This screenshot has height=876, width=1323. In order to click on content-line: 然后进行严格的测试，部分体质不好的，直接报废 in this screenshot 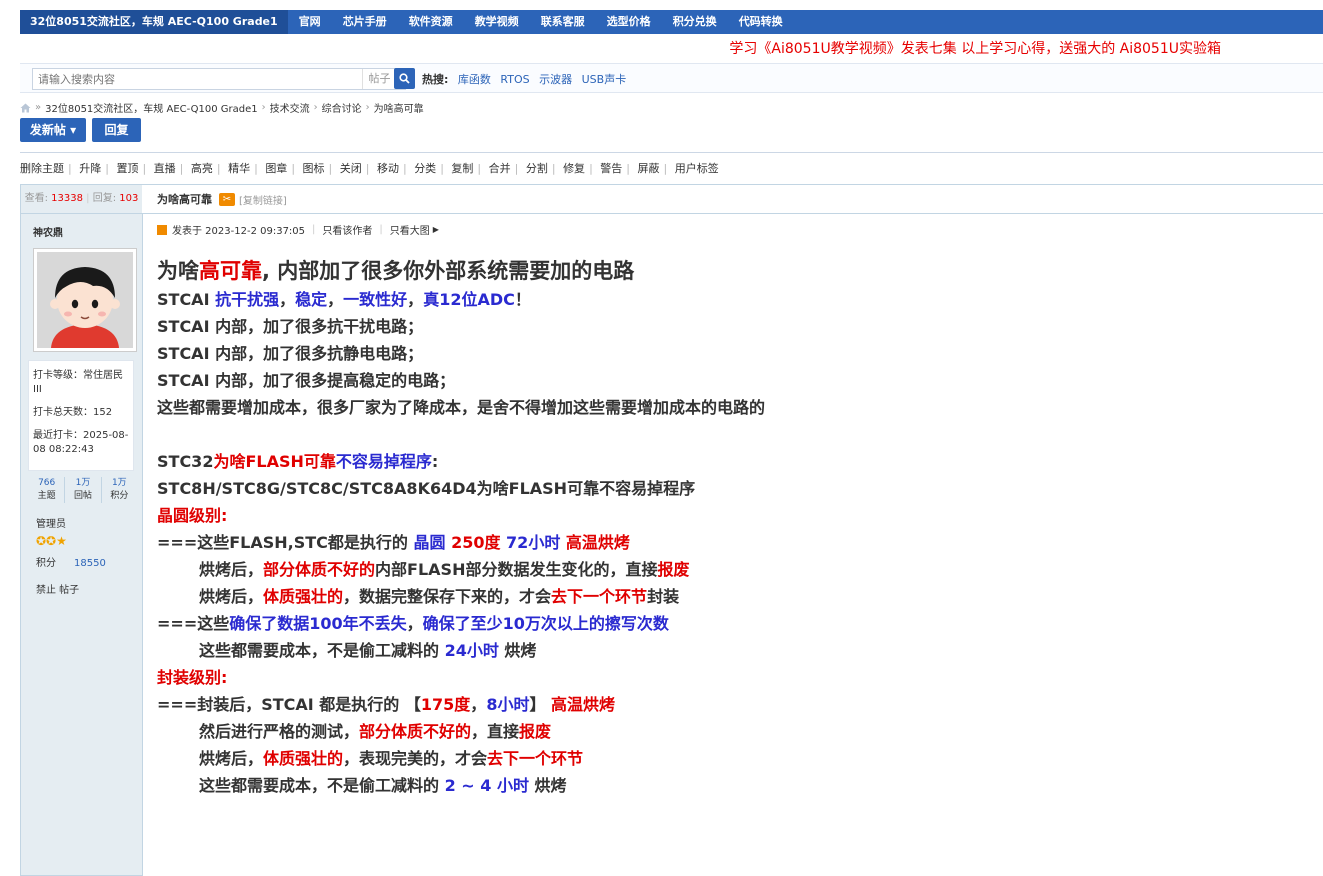, I will do `click(375, 731)`.